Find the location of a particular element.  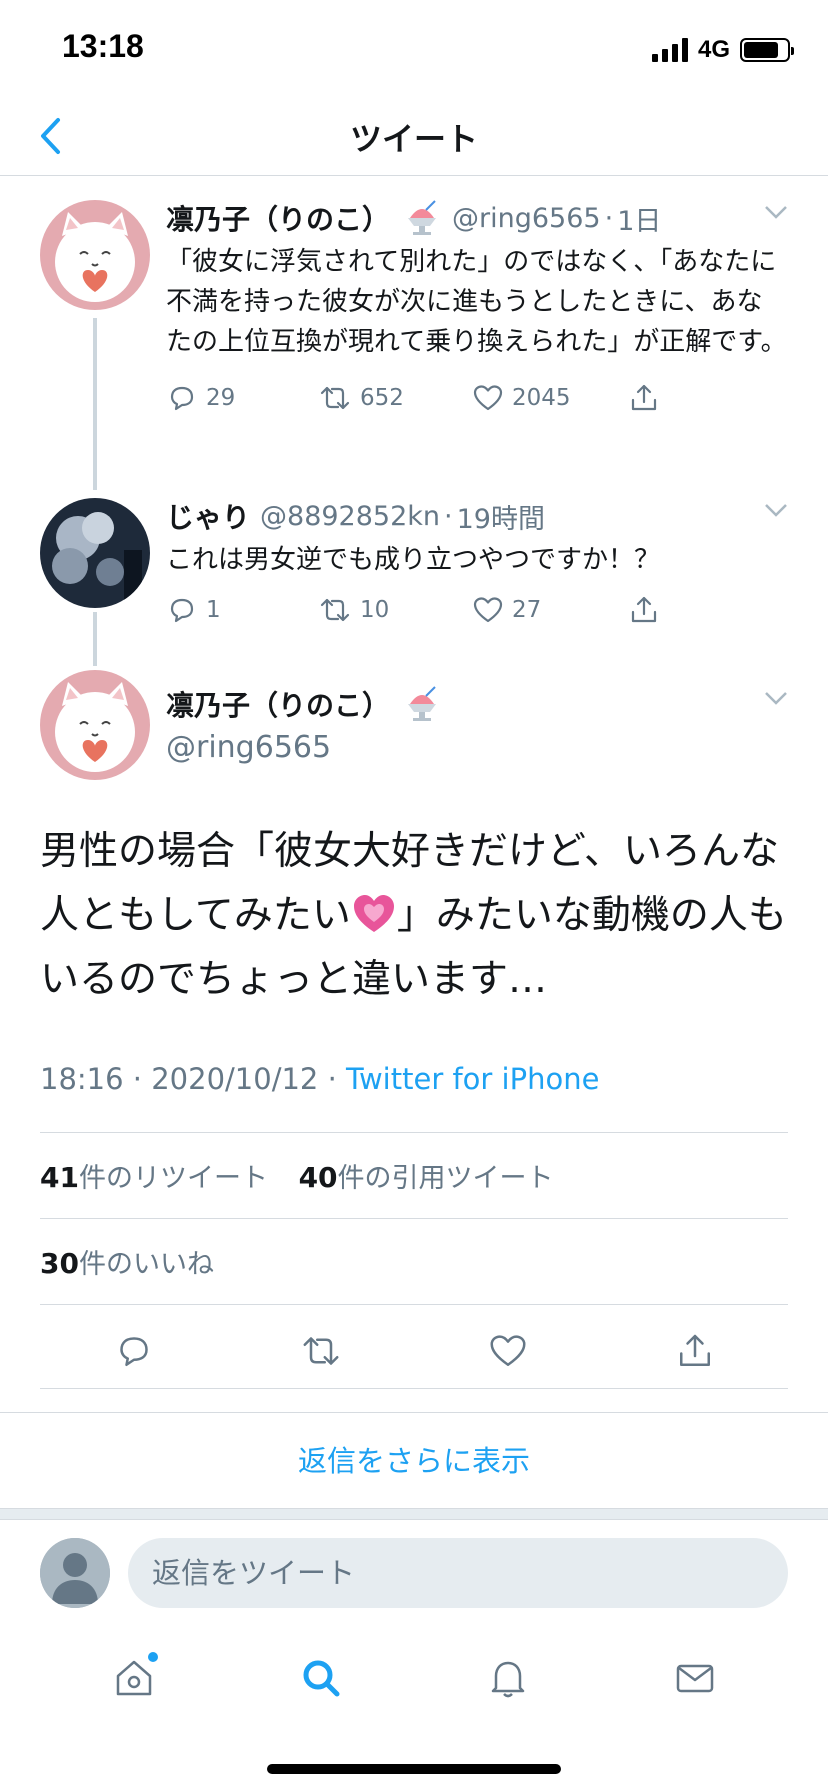

reply-button: 1 is located at coordinates (246, 610).